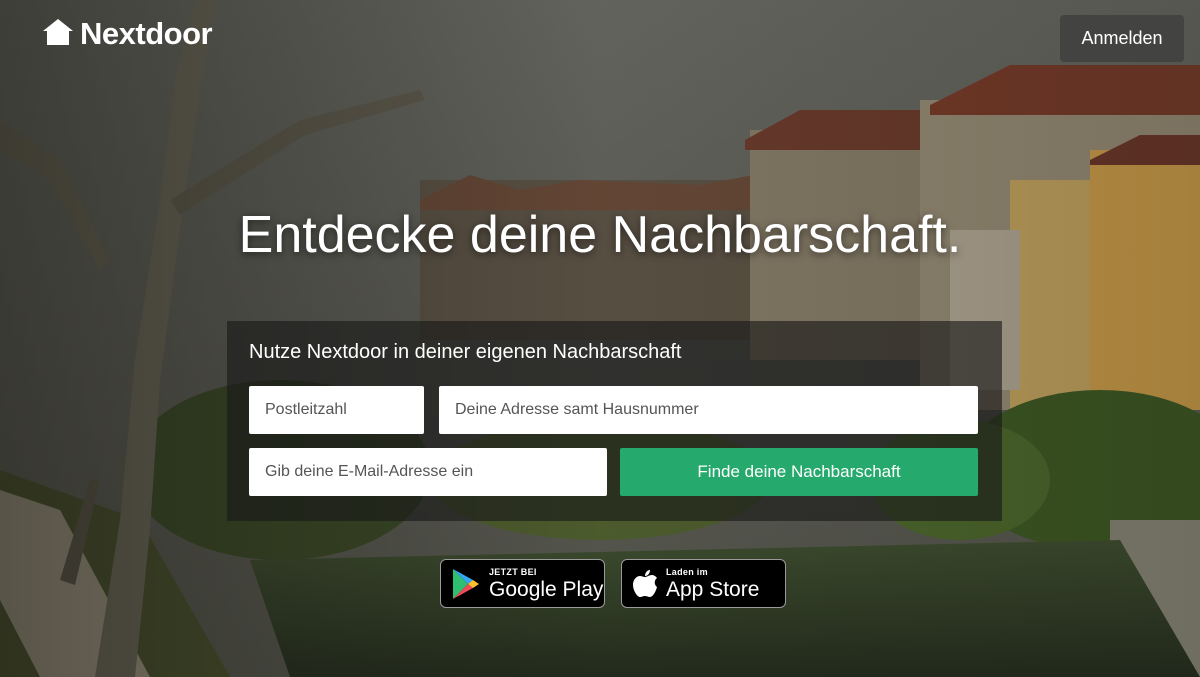 This screenshot has width=1200, height=677. Describe the element at coordinates (799, 472) in the screenshot. I see `find-neighborhood-button: Finde deine Nachbarschaft` at that location.